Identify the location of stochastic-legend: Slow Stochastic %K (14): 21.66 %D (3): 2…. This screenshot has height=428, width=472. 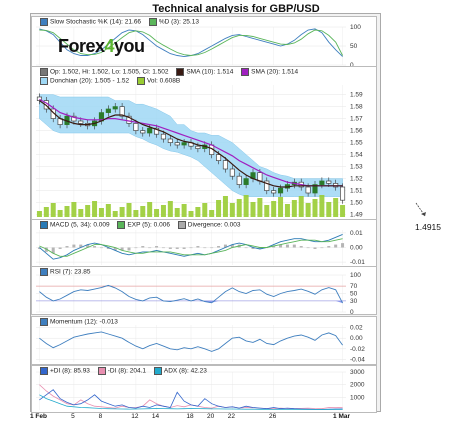
(116, 22).